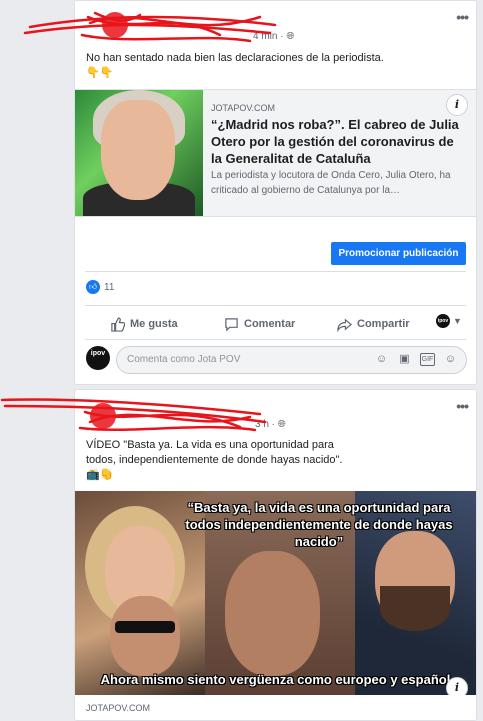 This screenshot has height=721, width=483. I want to click on post-emoji: 📺👇, so click(100, 475).